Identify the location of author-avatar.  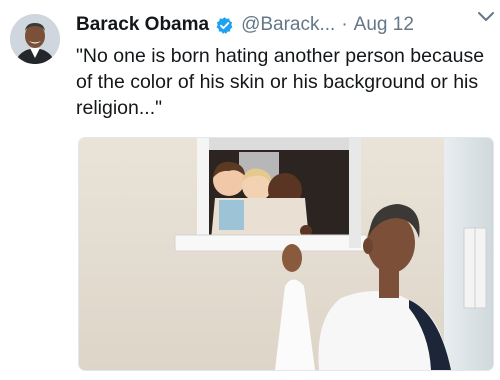
(35, 39).